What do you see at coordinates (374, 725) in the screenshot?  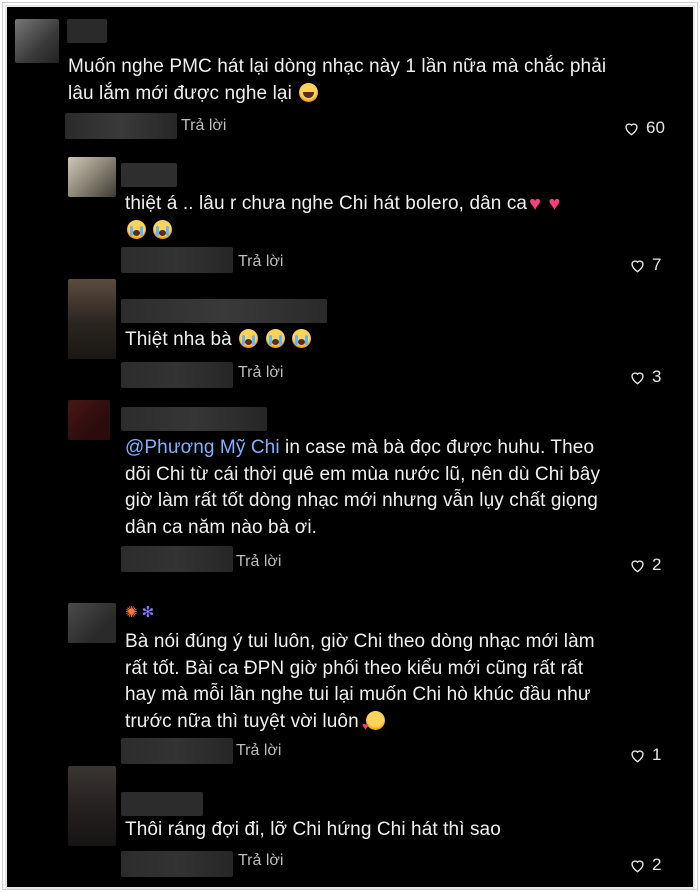 I see `smiling-face-with-hearts-icon` at bounding box center [374, 725].